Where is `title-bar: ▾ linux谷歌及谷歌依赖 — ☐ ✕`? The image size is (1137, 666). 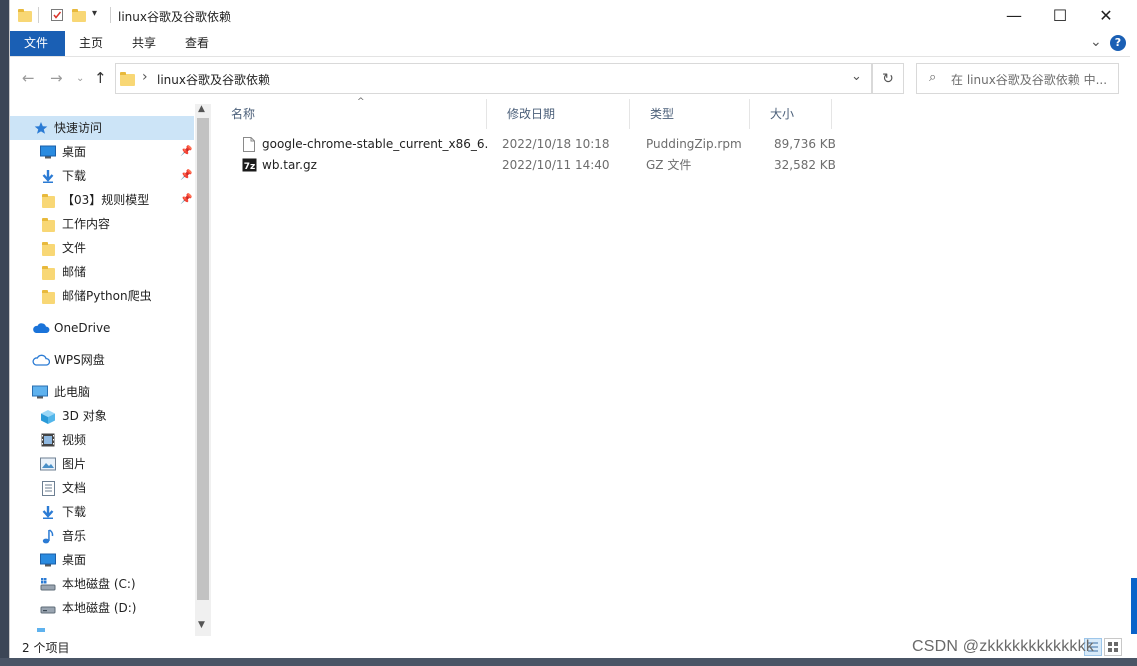 title-bar: ▾ linux谷歌及谷歌依赖 — ☐ ✕ is located at coordinates (570, 15).